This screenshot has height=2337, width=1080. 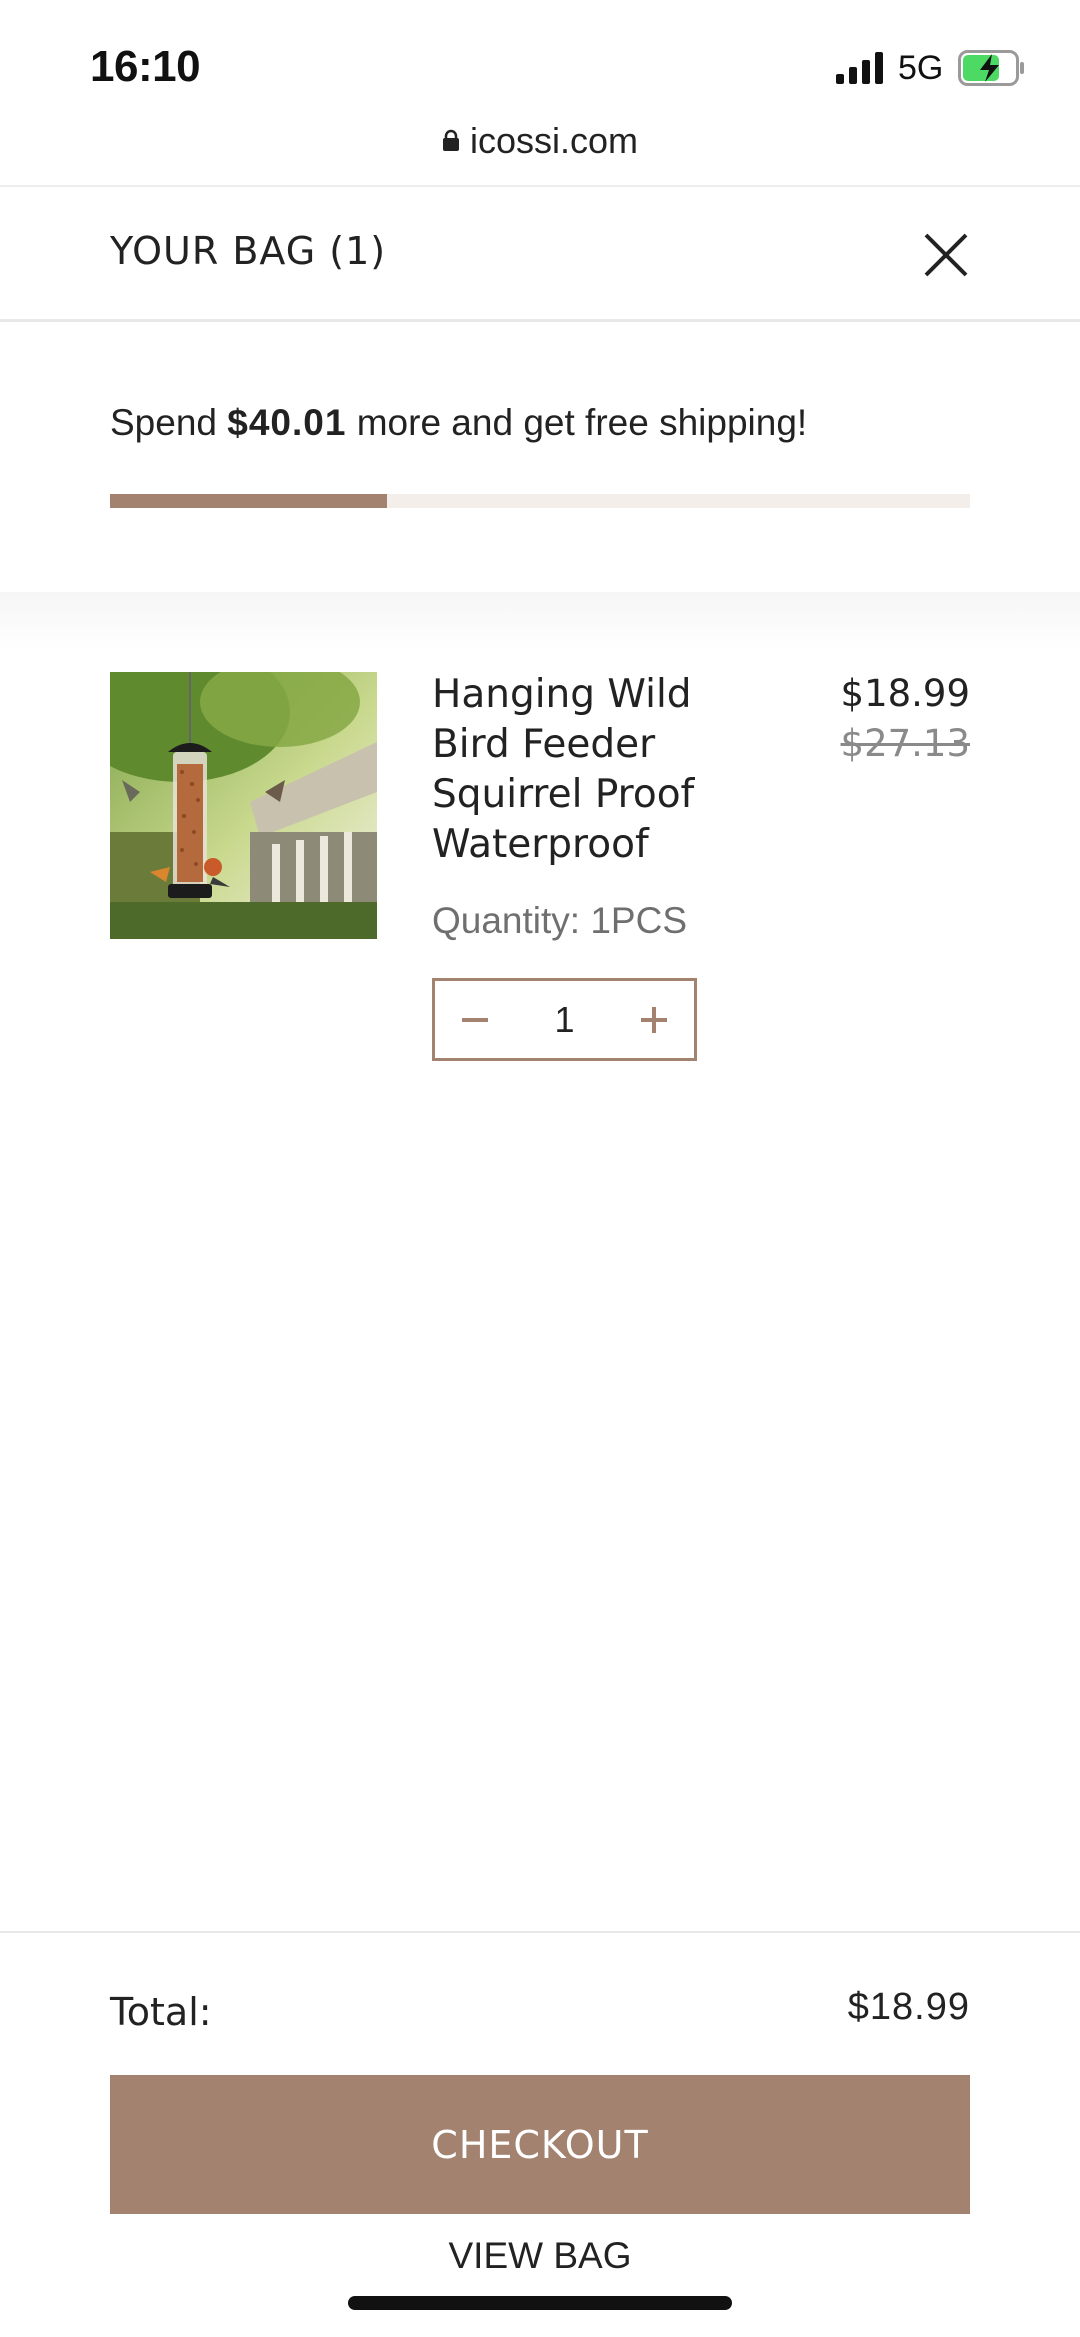 What do you see at coordinates (145, 66) in the screenshot?
I see `status-time: 16:10` at bounding box center [145, 66].